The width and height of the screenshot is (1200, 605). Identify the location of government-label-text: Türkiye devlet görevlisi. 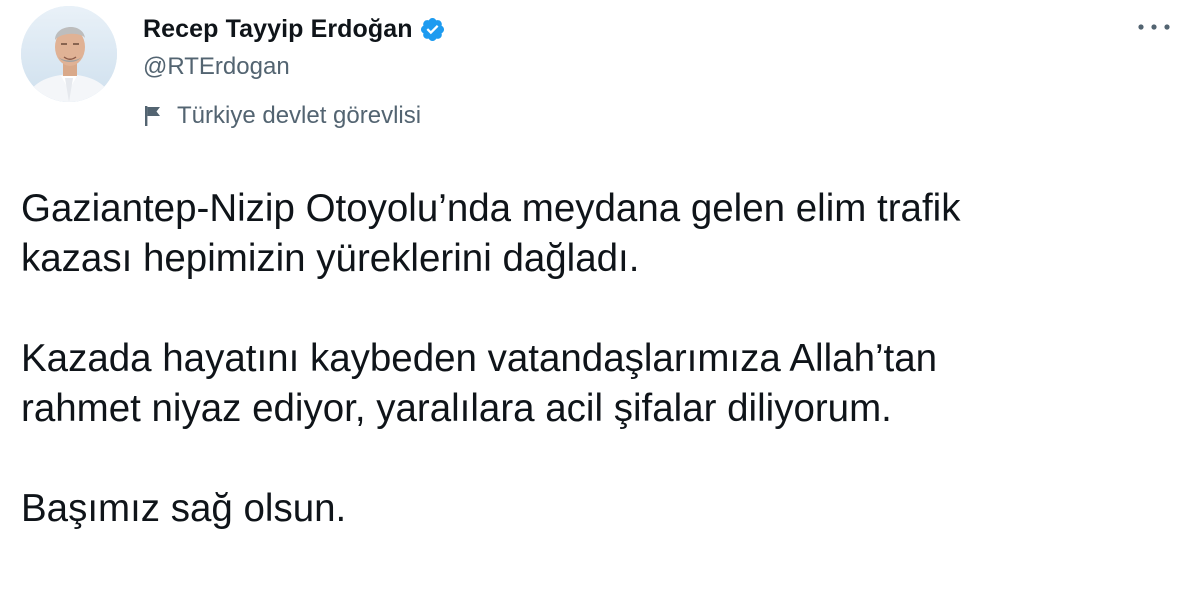
(299, 115).